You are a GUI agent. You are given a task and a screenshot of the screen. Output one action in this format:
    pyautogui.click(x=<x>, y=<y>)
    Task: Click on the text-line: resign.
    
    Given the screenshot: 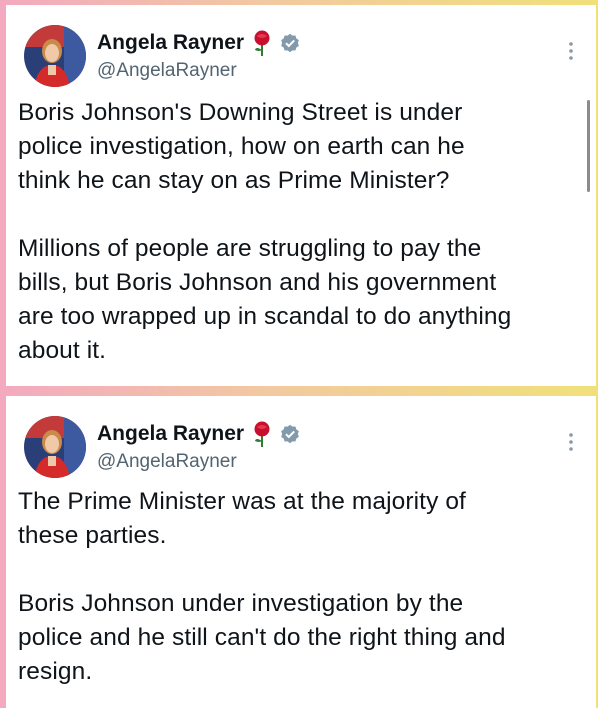 What is the action you would take?
    pyautogui.click(x=55, y=671)
    